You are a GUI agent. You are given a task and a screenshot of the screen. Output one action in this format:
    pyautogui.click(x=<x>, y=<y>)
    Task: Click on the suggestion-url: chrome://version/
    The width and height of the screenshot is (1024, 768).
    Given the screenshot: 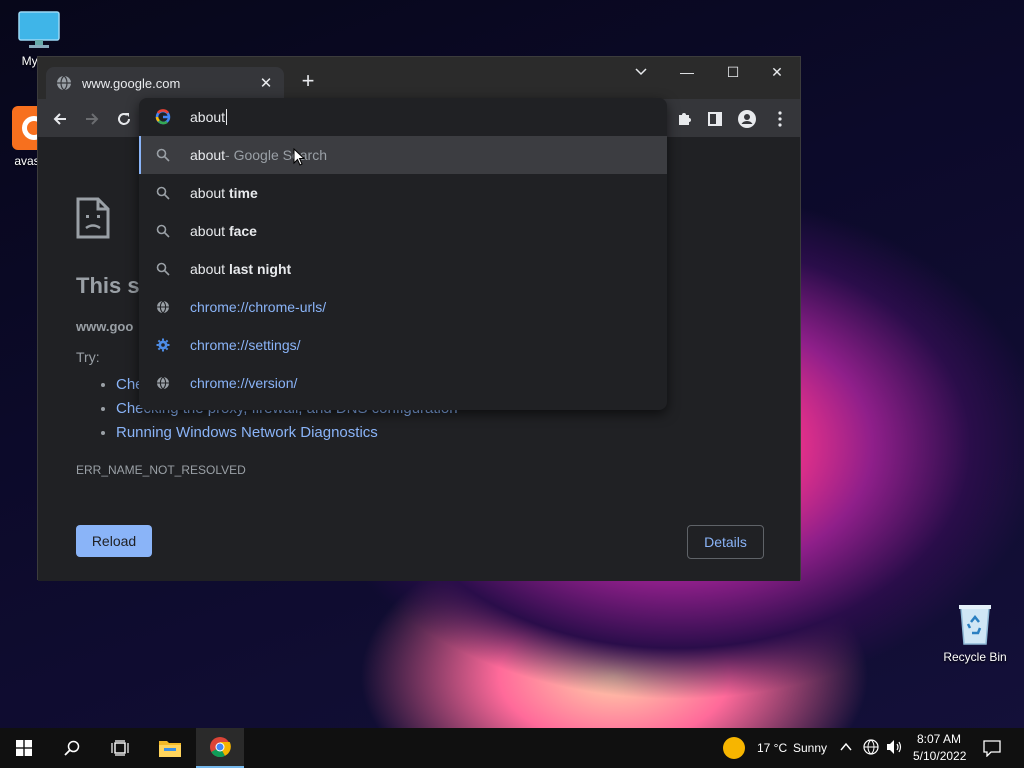 What is the action you would take?
    pyautogui.click(x=244, y=383)
    